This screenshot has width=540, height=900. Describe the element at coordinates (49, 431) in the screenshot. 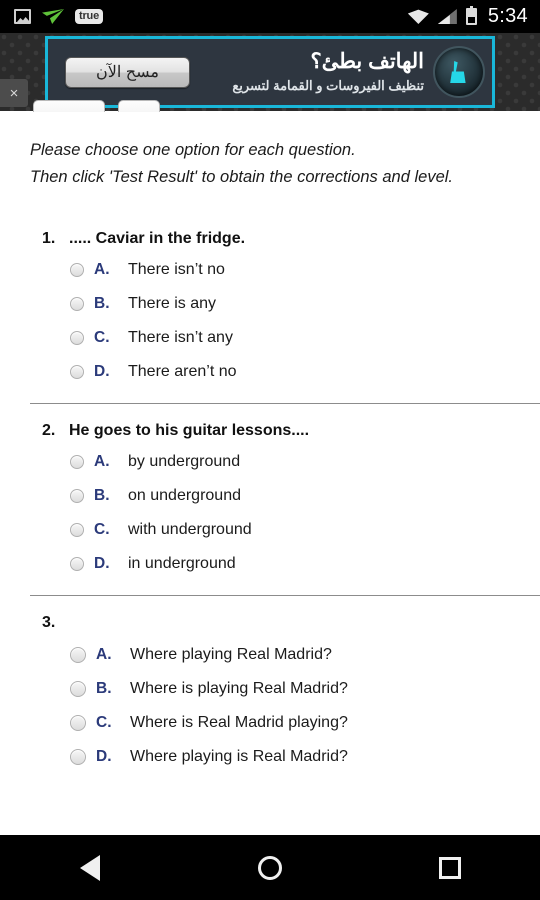

I see `question-2-number: 2.` at that location.